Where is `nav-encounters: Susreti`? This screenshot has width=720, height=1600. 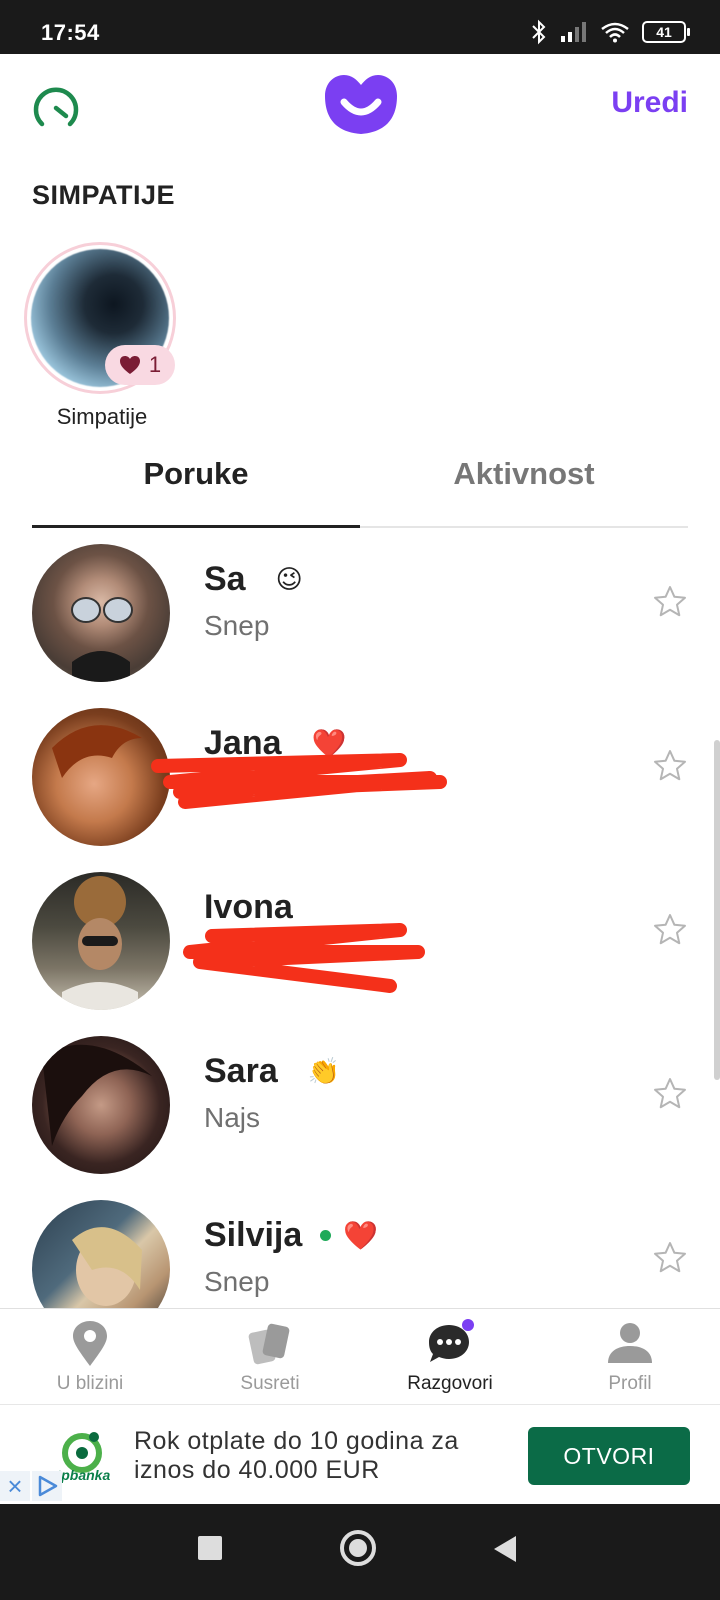
nav-encounters: Susreti is located at coordinates (270, 1356).